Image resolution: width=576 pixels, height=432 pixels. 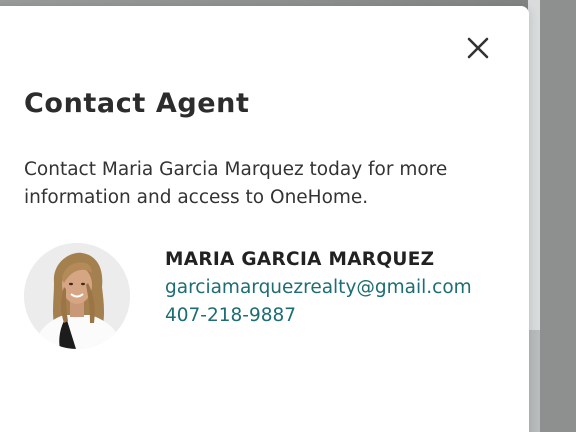 I want to click on agent-email-link: garciamarquezrealty@gmail.com, so click(x=318, y=287).